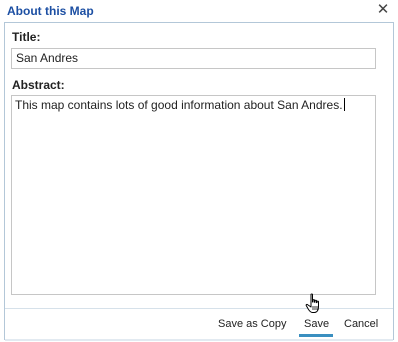 The image size is (398, 342). Describe the element at coordinates (193, 58) in the screenshot. I see `title-input: San Andres` at that location.